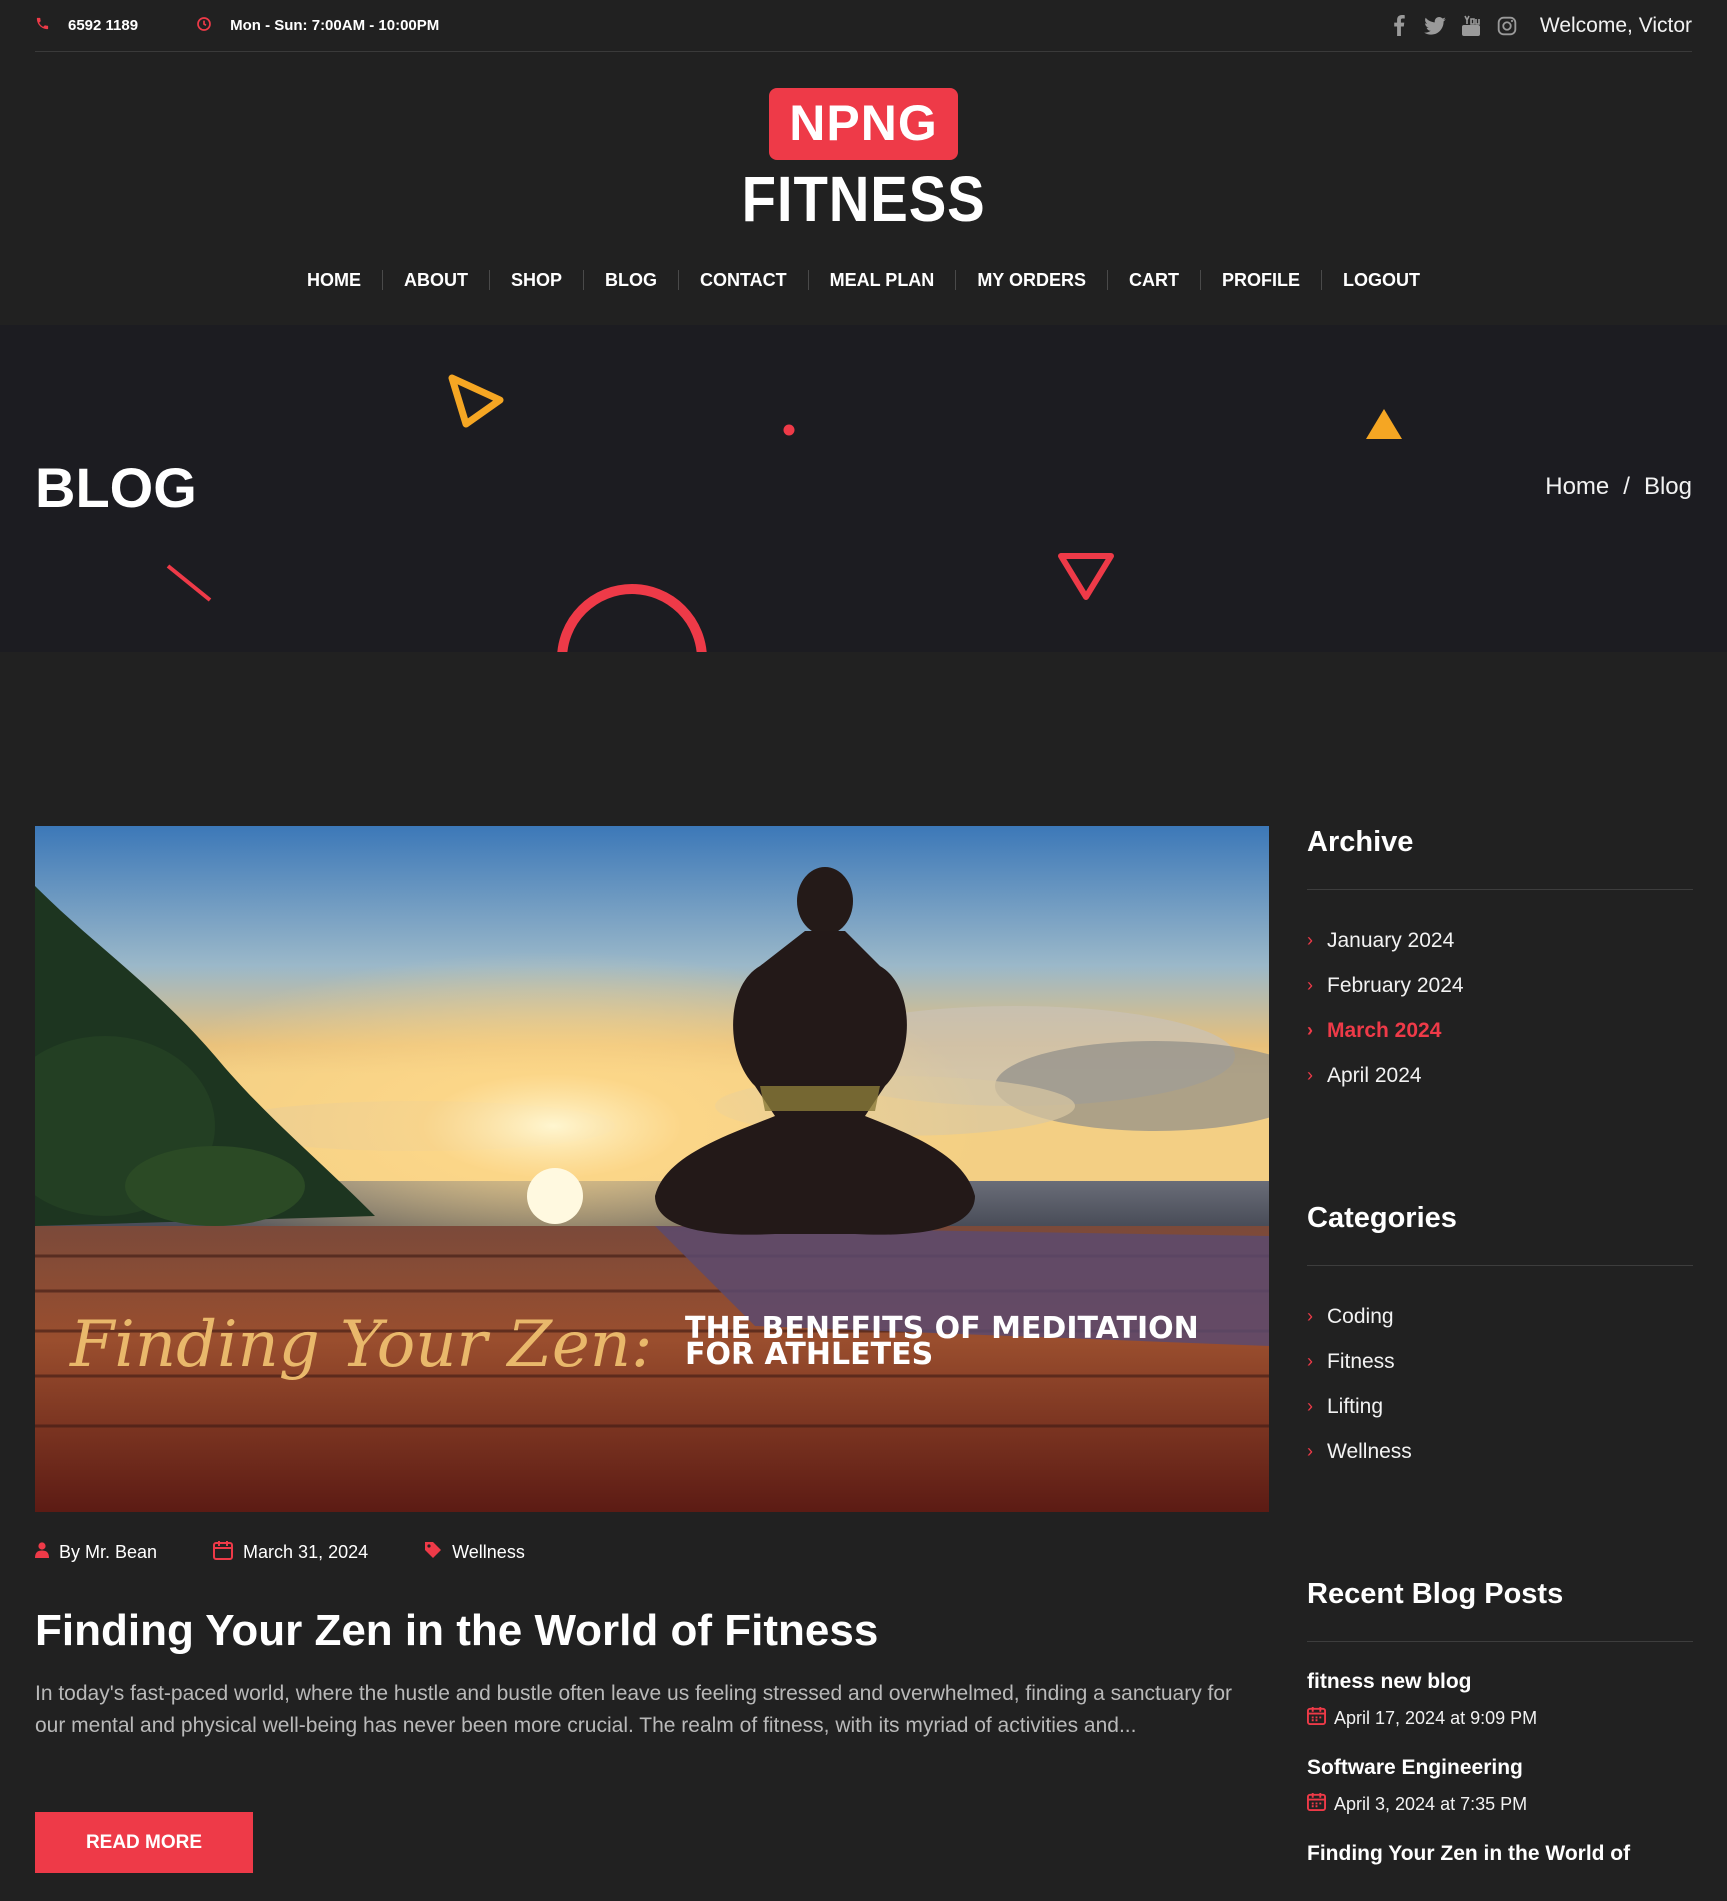 The width and height of the screenshot is (1727, 1901). What do you see at coordinates (433, 1552) in the screenshot?
I see `tag-icon` at bounding box center [433, 1552].